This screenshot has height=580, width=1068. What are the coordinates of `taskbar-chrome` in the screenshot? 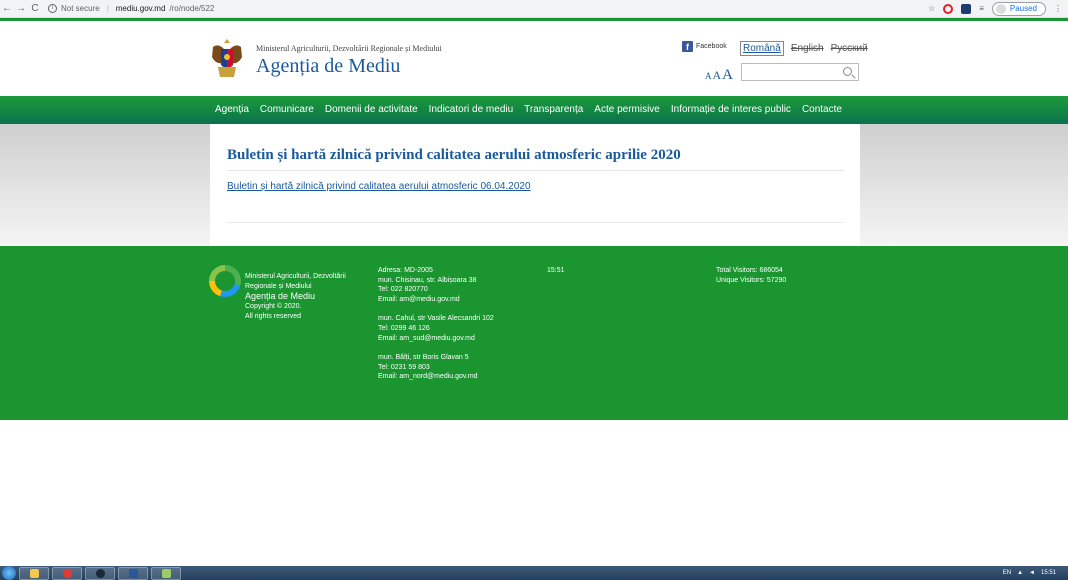 It's located at (67, 573).